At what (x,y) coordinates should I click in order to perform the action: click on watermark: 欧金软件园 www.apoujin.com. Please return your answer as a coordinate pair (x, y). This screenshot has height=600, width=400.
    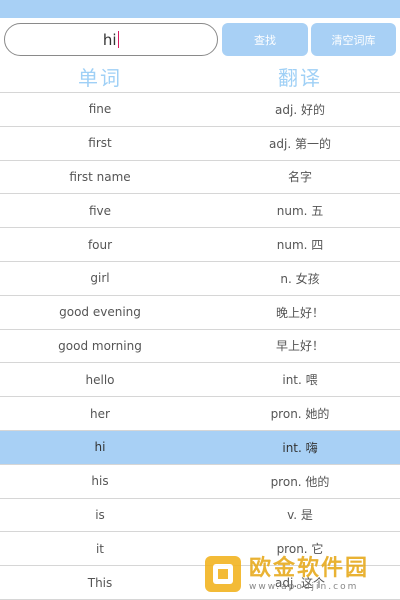
    Looking at the image, I should click on (299, 574).